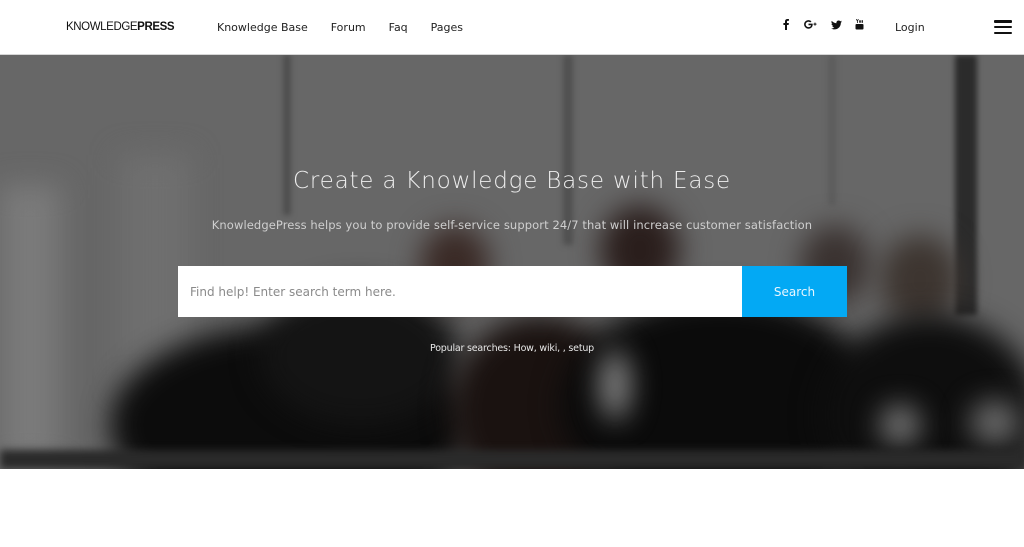  Describe the element at coordinates (794, 291) in the screenshot. I see `search-button: Search` at that location.